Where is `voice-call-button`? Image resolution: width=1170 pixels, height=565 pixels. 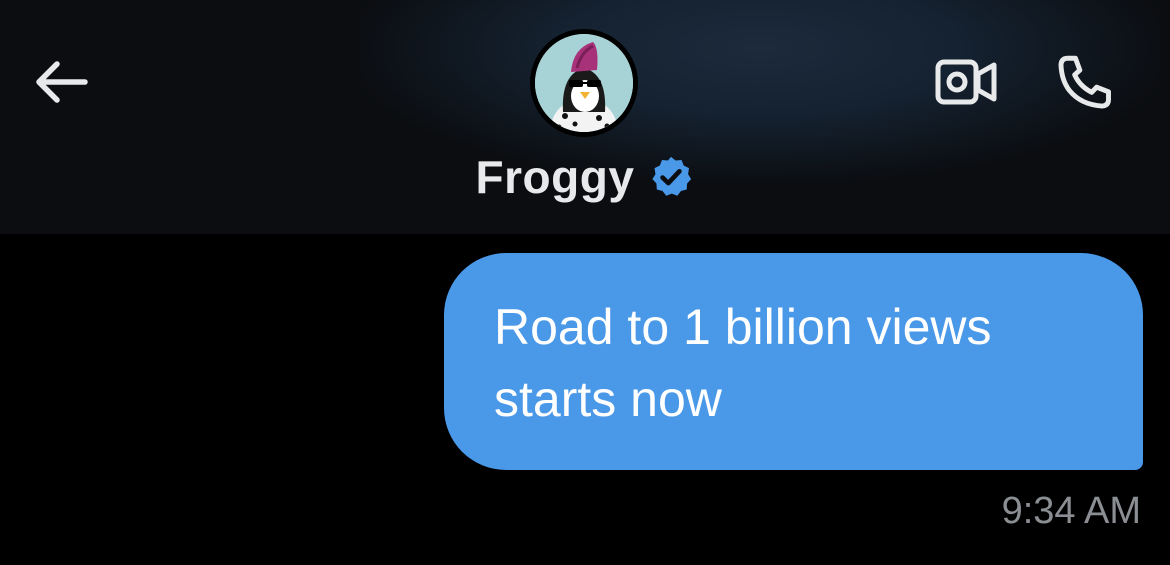
voice-call-button is located at coordinates (1085, 82).